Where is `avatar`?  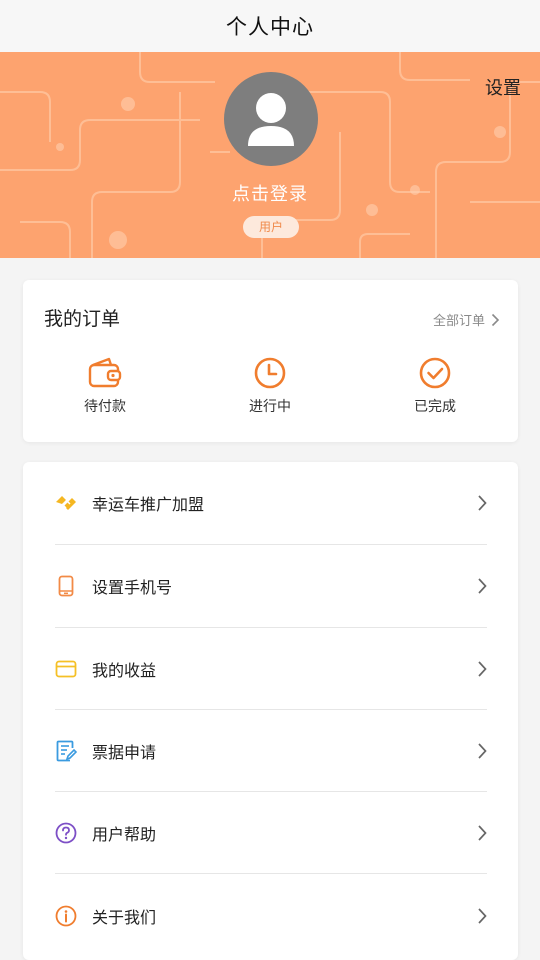
avatar is located at coordinates (271, 119).